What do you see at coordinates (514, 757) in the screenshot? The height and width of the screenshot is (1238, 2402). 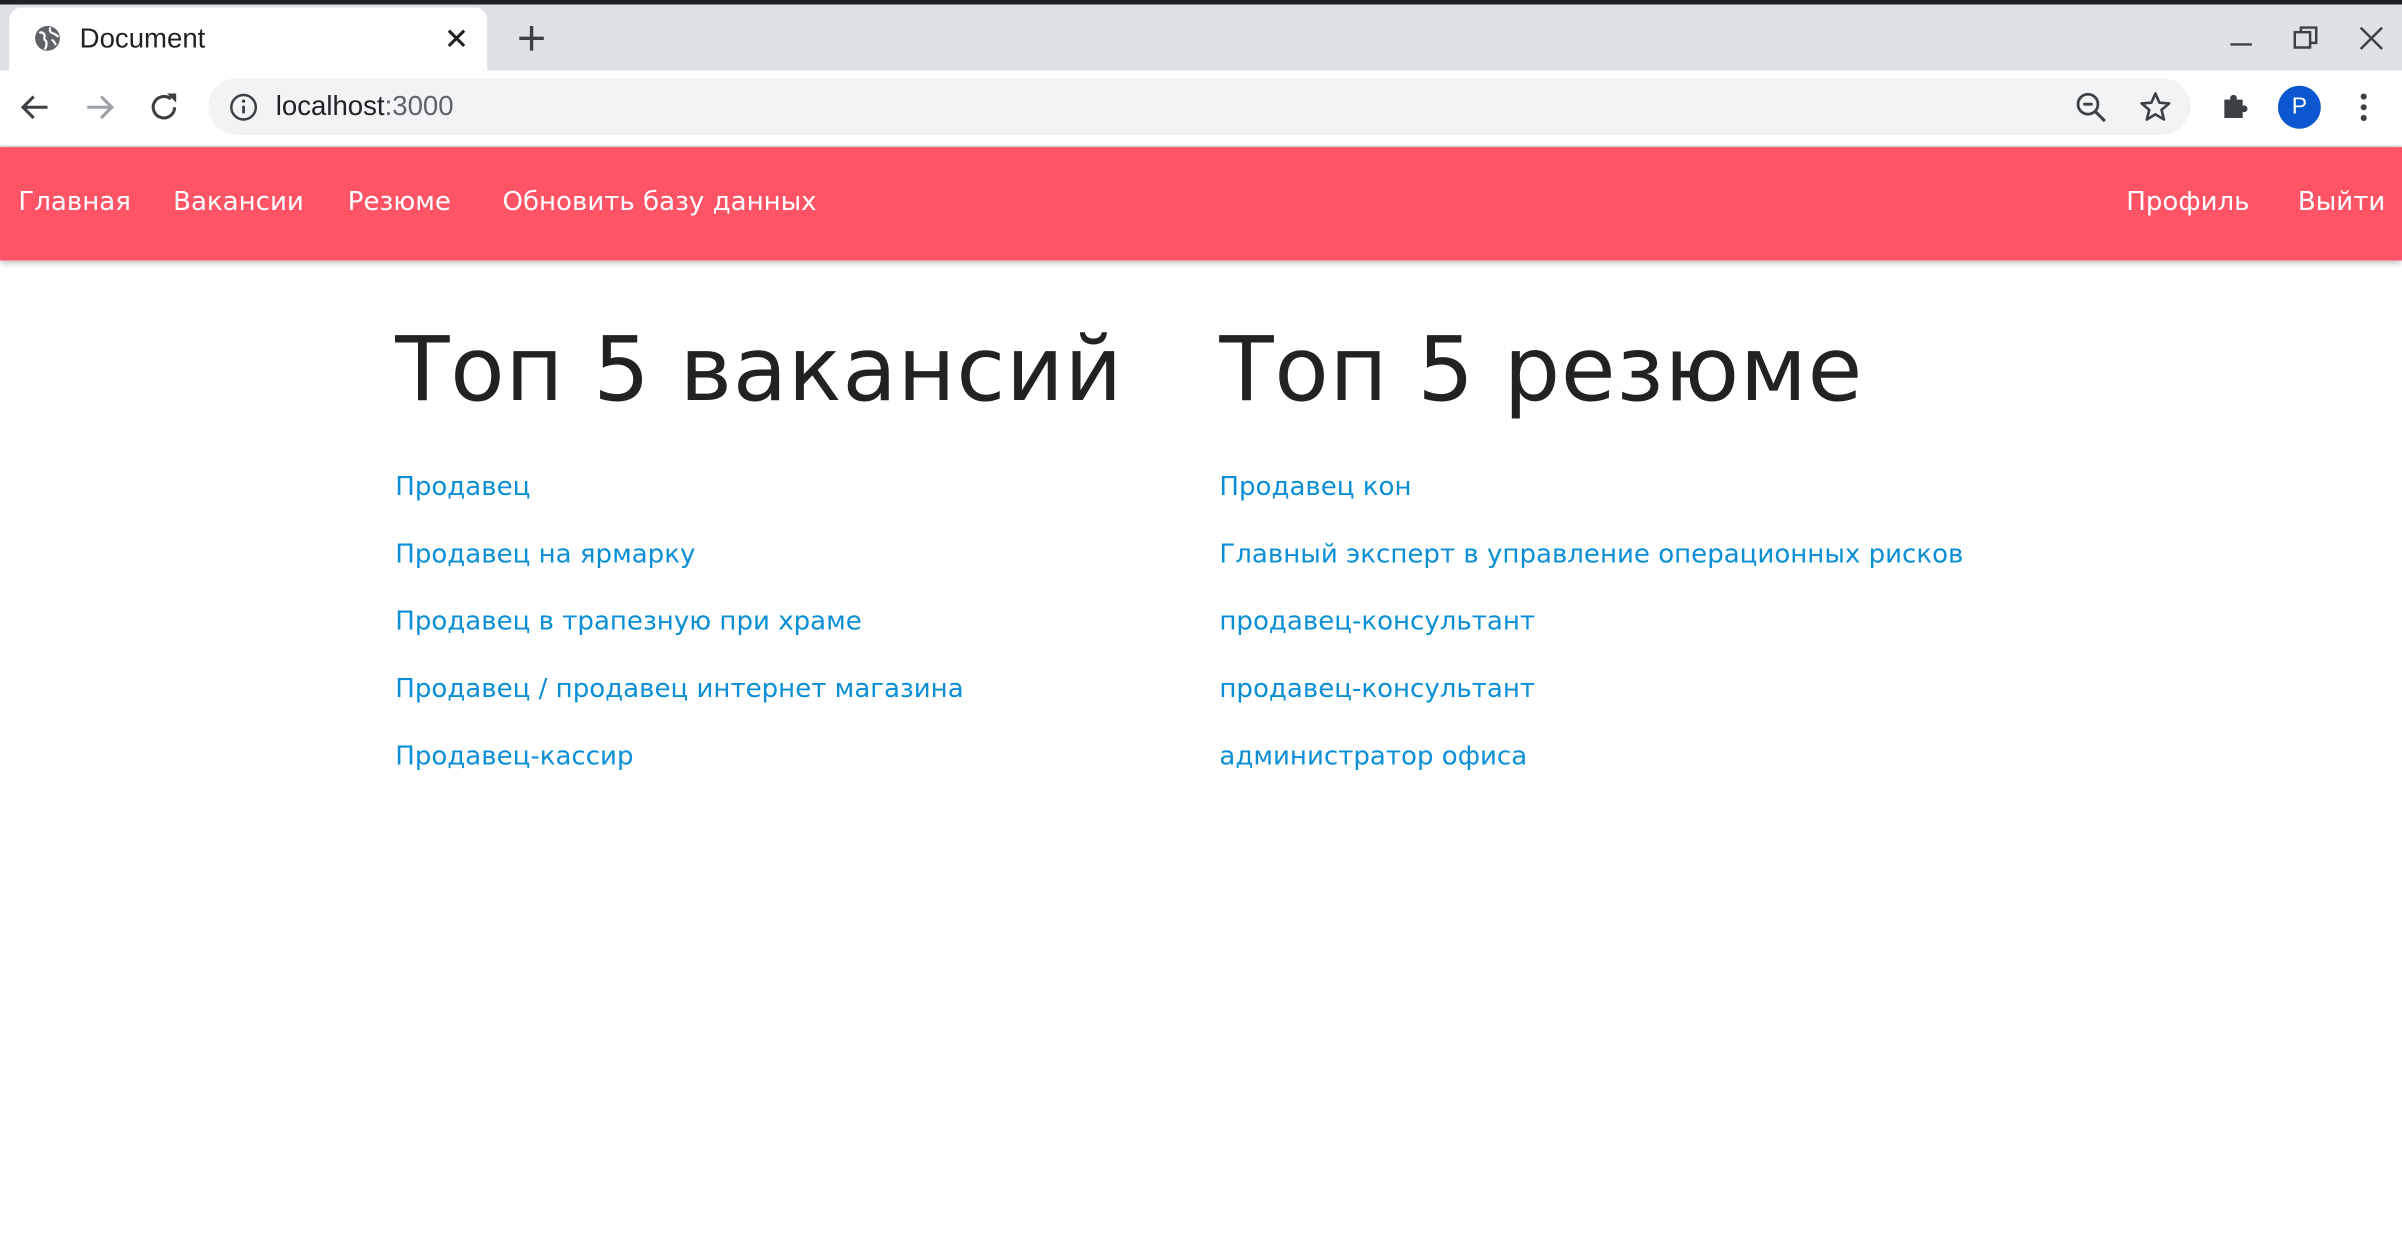 I see `vacancy-link: Продавец-кассир` at bounding box center [514, 757].